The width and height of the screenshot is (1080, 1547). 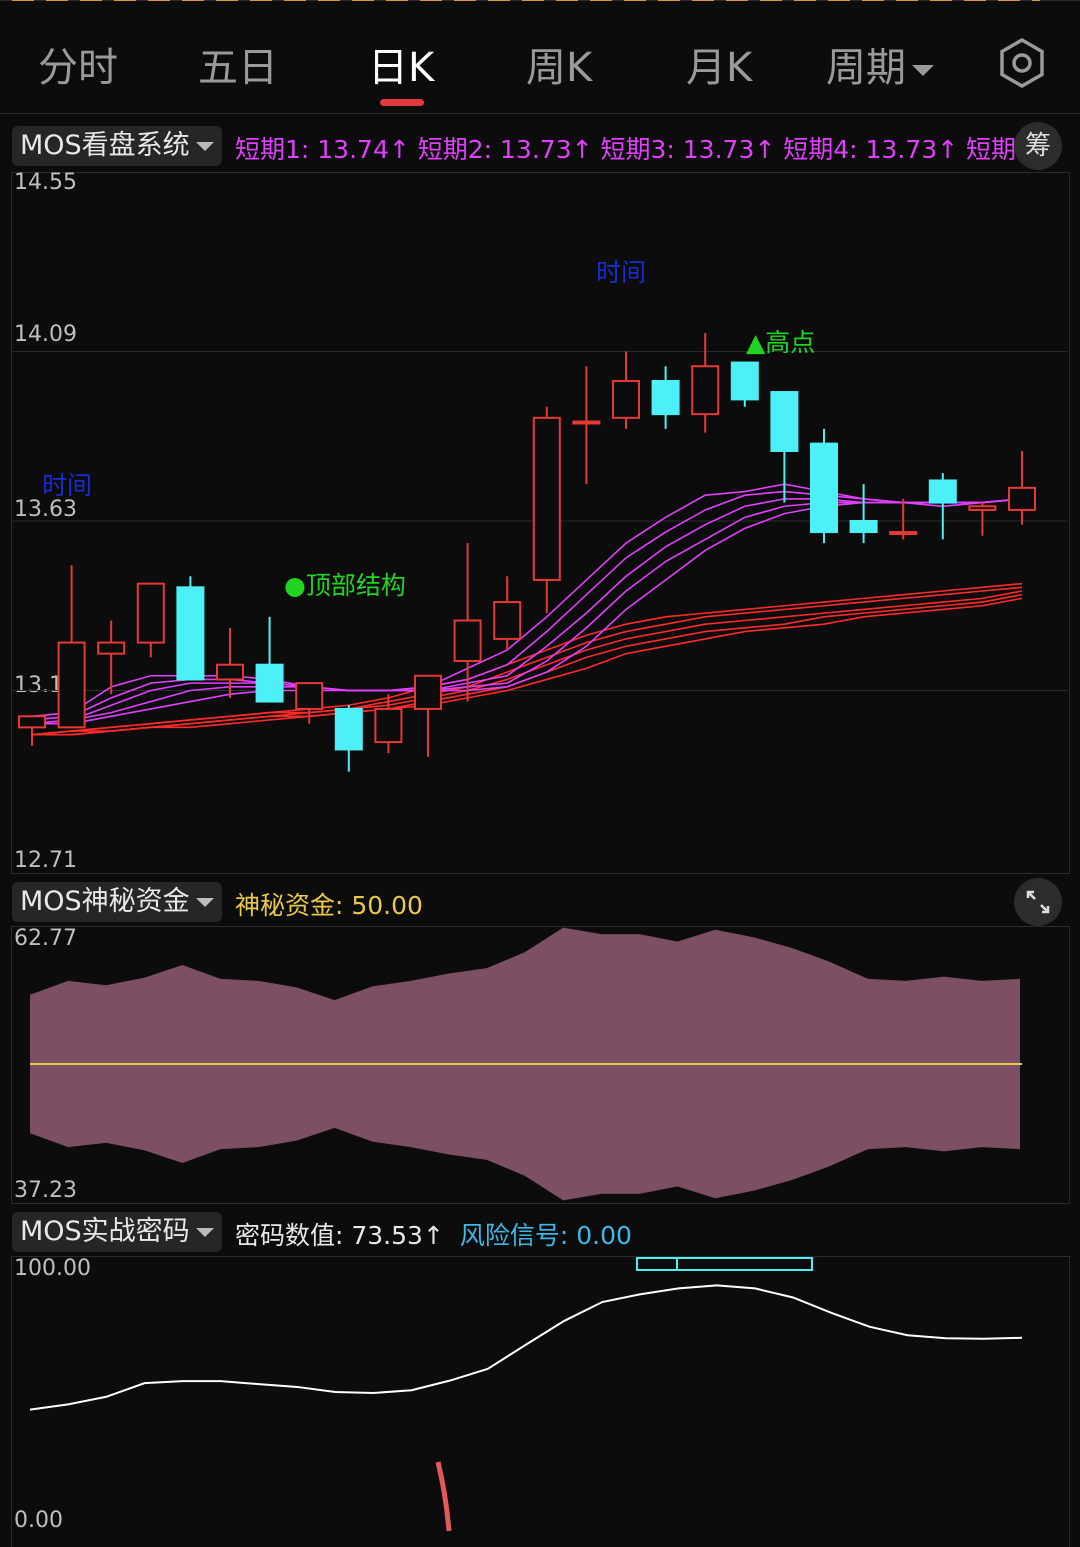 What do you see at coordinates (38, 1520) in the screenshot?
I see `code-axis-bottom: 0.00` at bounding box center [38, 1520].